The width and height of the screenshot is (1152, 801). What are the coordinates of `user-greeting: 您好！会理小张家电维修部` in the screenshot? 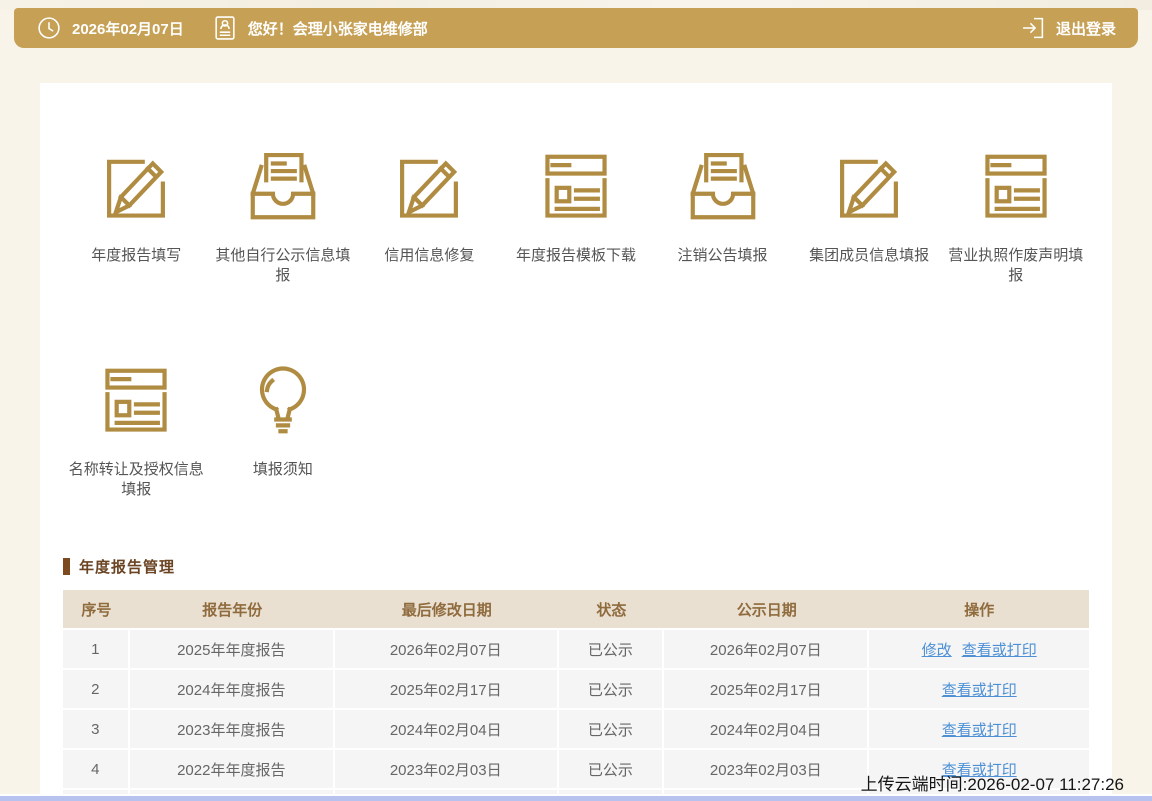 It's located at (337, 29).